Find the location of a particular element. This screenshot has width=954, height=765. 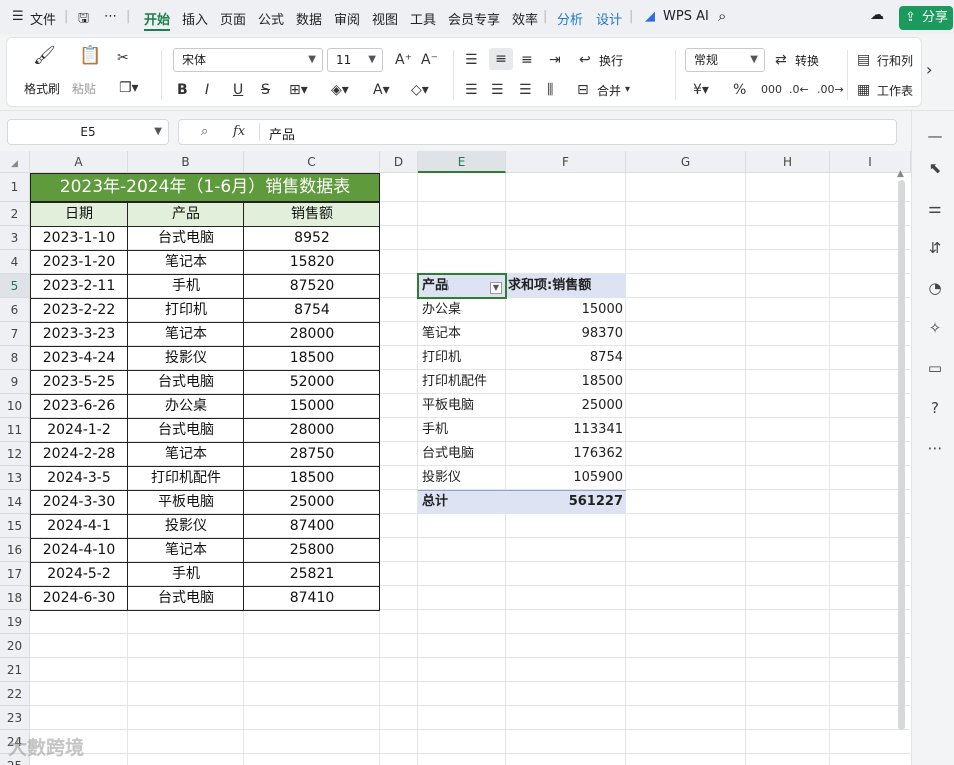

chevron-down-icon: ▾ is located at coordinates (627, 90).